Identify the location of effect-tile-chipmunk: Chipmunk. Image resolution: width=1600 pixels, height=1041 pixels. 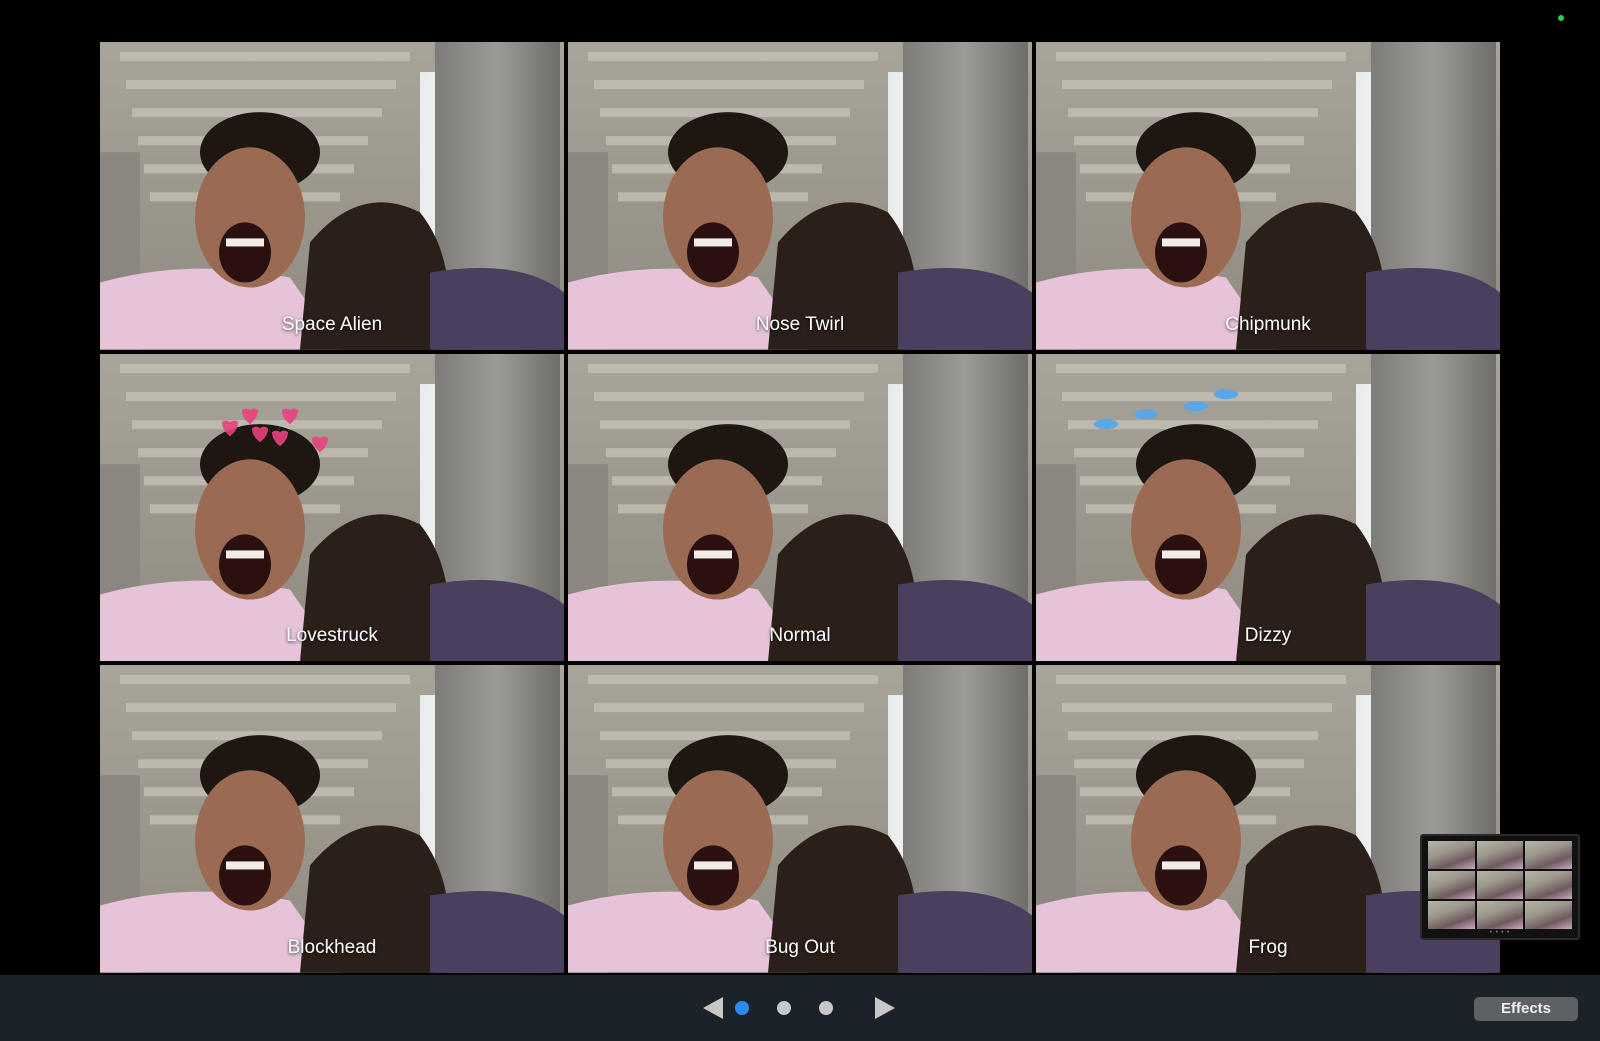
(1268, 196).